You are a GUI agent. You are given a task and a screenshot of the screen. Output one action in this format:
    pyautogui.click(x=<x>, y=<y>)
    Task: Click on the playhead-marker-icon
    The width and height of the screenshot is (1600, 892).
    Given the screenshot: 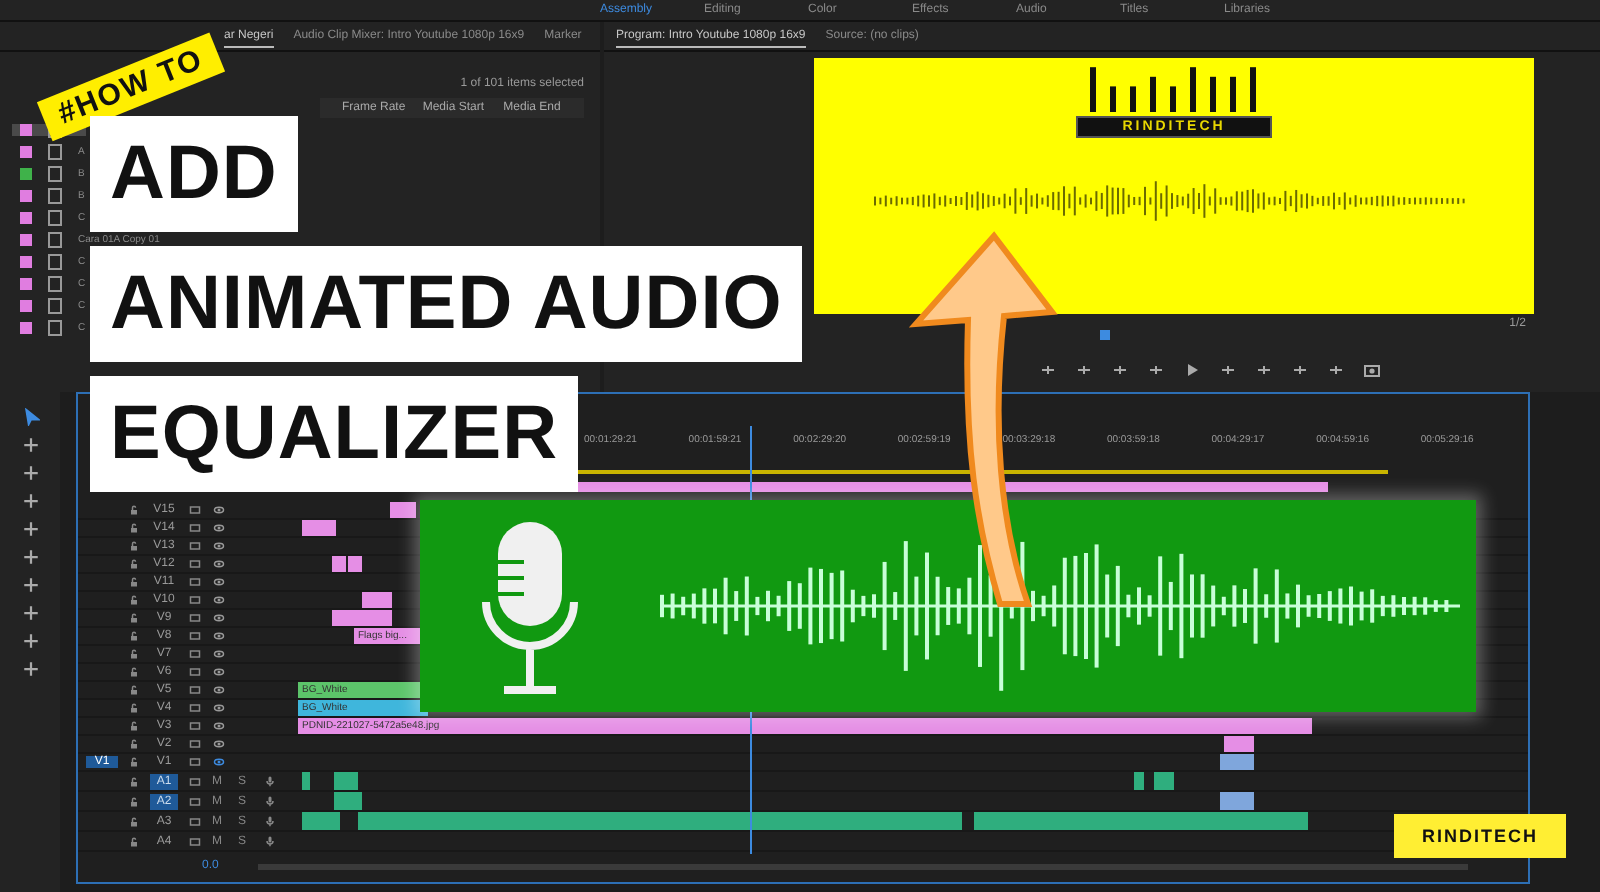 What is the action you would take?
    pyautogui.click(x=1105, y=335)
    